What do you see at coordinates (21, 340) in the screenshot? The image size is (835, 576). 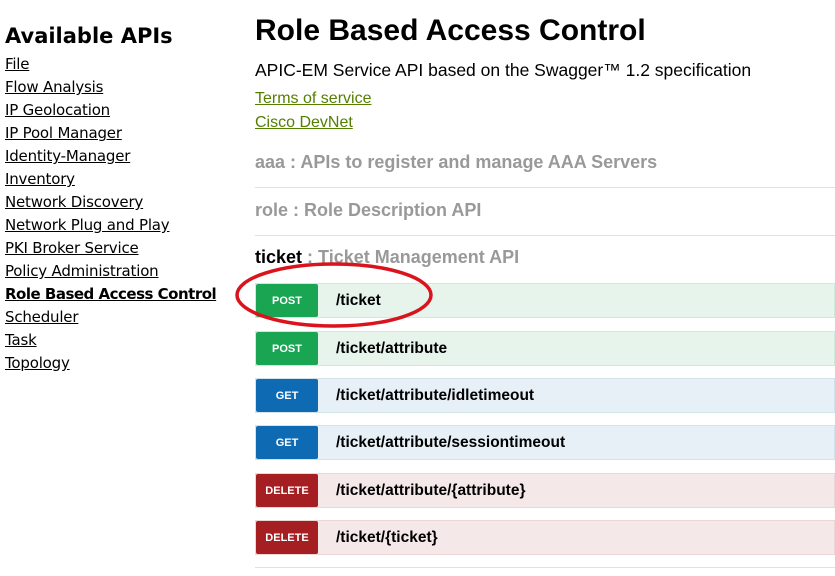 I see `sidebar-link-task: Task` at bounding box center [21, 340].